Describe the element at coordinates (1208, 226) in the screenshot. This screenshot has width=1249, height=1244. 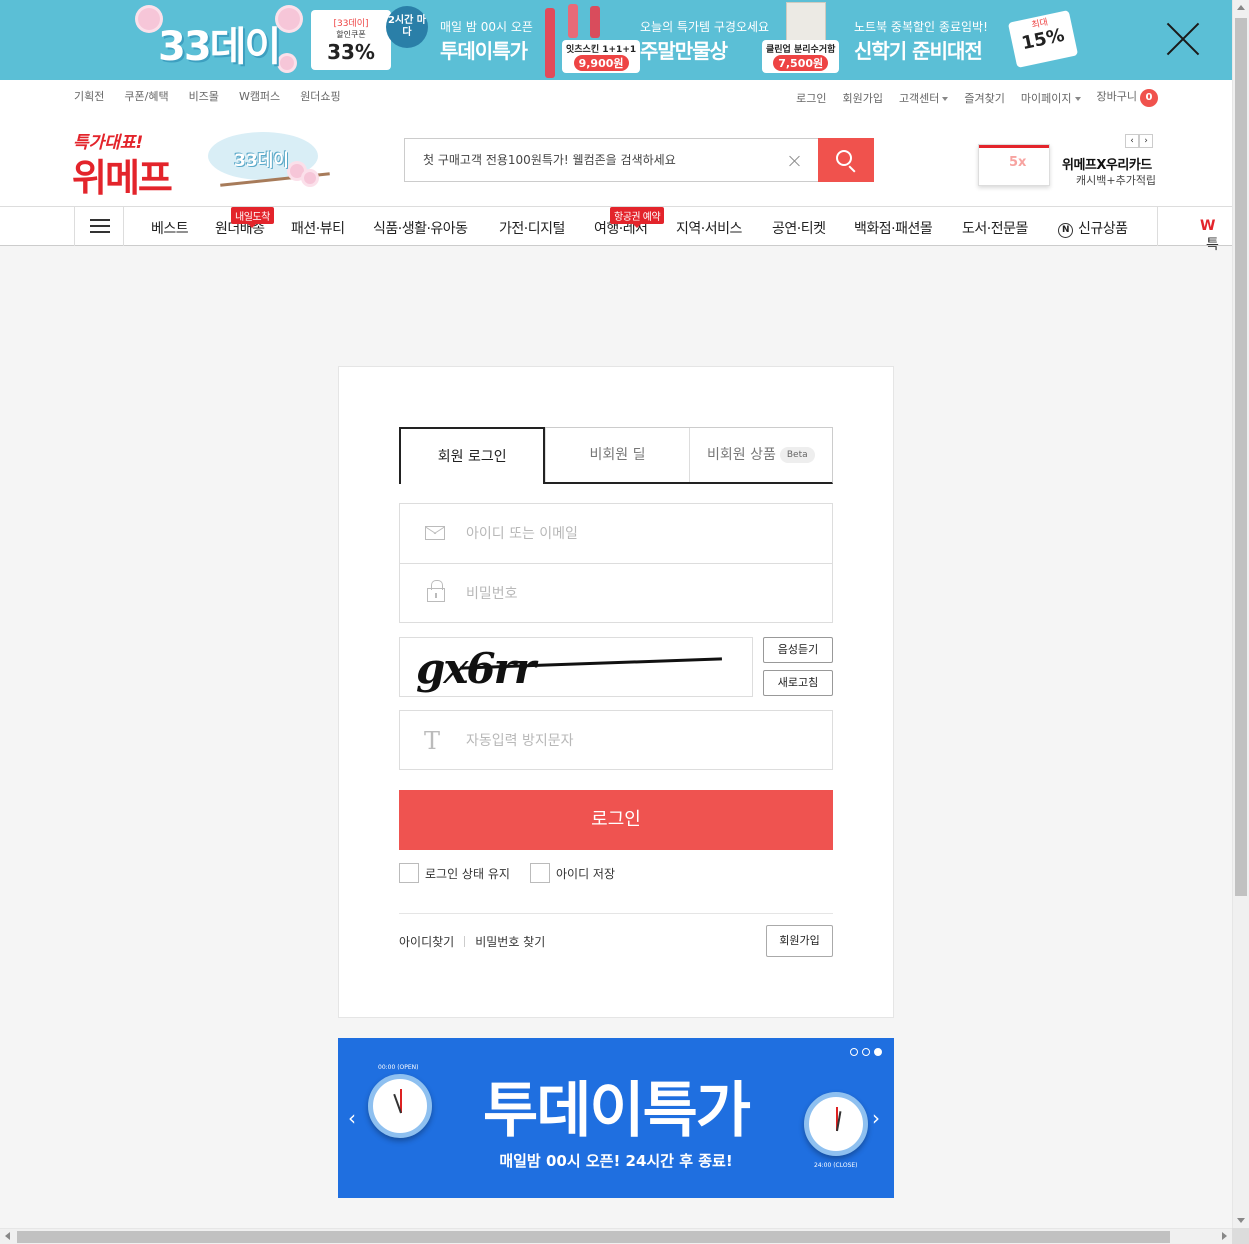
I see `w-logo-icon: W` at that location.